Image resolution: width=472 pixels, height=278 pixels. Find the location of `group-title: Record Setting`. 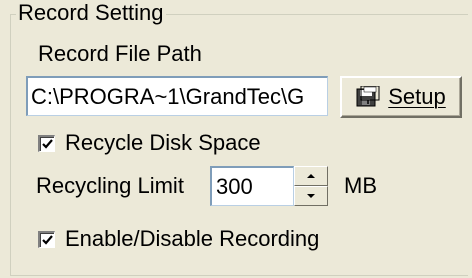

group-title: Record Setting is located at coordinates (91, 12).